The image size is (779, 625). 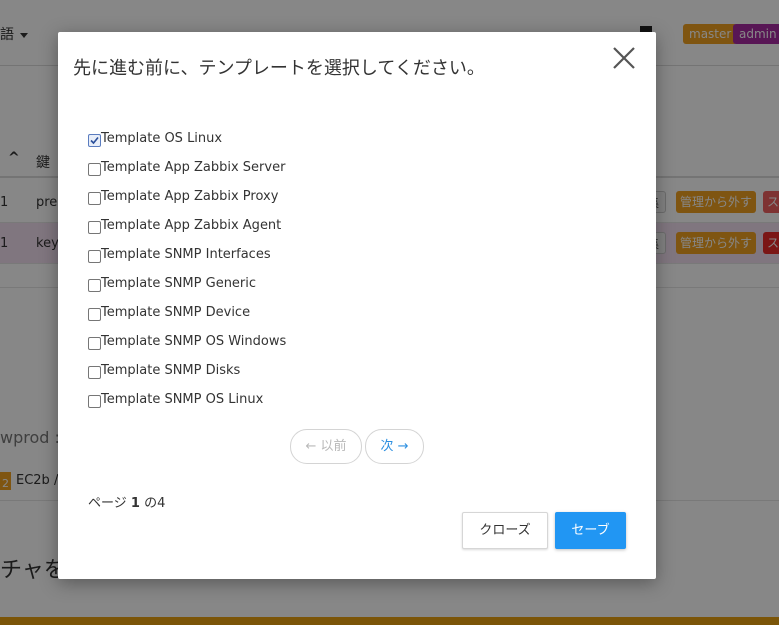 What do you see at coordinates (179, 283) in the screenshot?
I see `template-label: Template SNMP Generic` at bounding box center [179, 283].